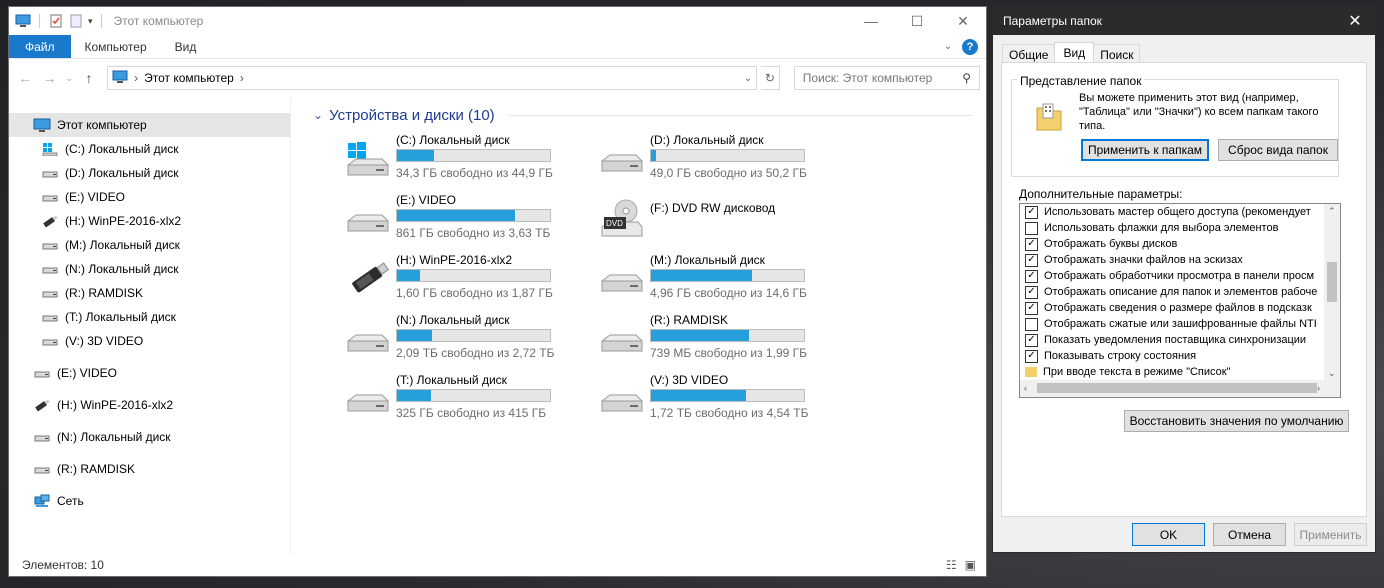 Image resolution: width=1384 pixels, height=588 pixels. What do you see at coordinates (1180, 372) in the screenshot?
I see `option-item: При вводе текста в режиме "Список"` at bounding box center [1180, 372].